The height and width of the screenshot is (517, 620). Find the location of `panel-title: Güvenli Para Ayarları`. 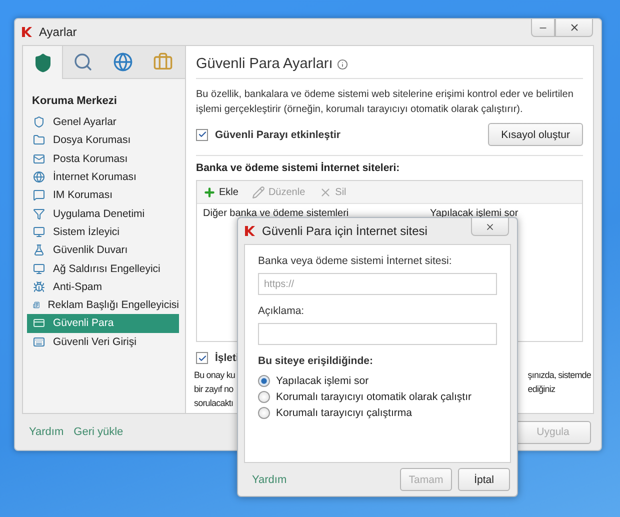

panel-title: Güvenli Para Ayarları is located at coordinates (264, 64).